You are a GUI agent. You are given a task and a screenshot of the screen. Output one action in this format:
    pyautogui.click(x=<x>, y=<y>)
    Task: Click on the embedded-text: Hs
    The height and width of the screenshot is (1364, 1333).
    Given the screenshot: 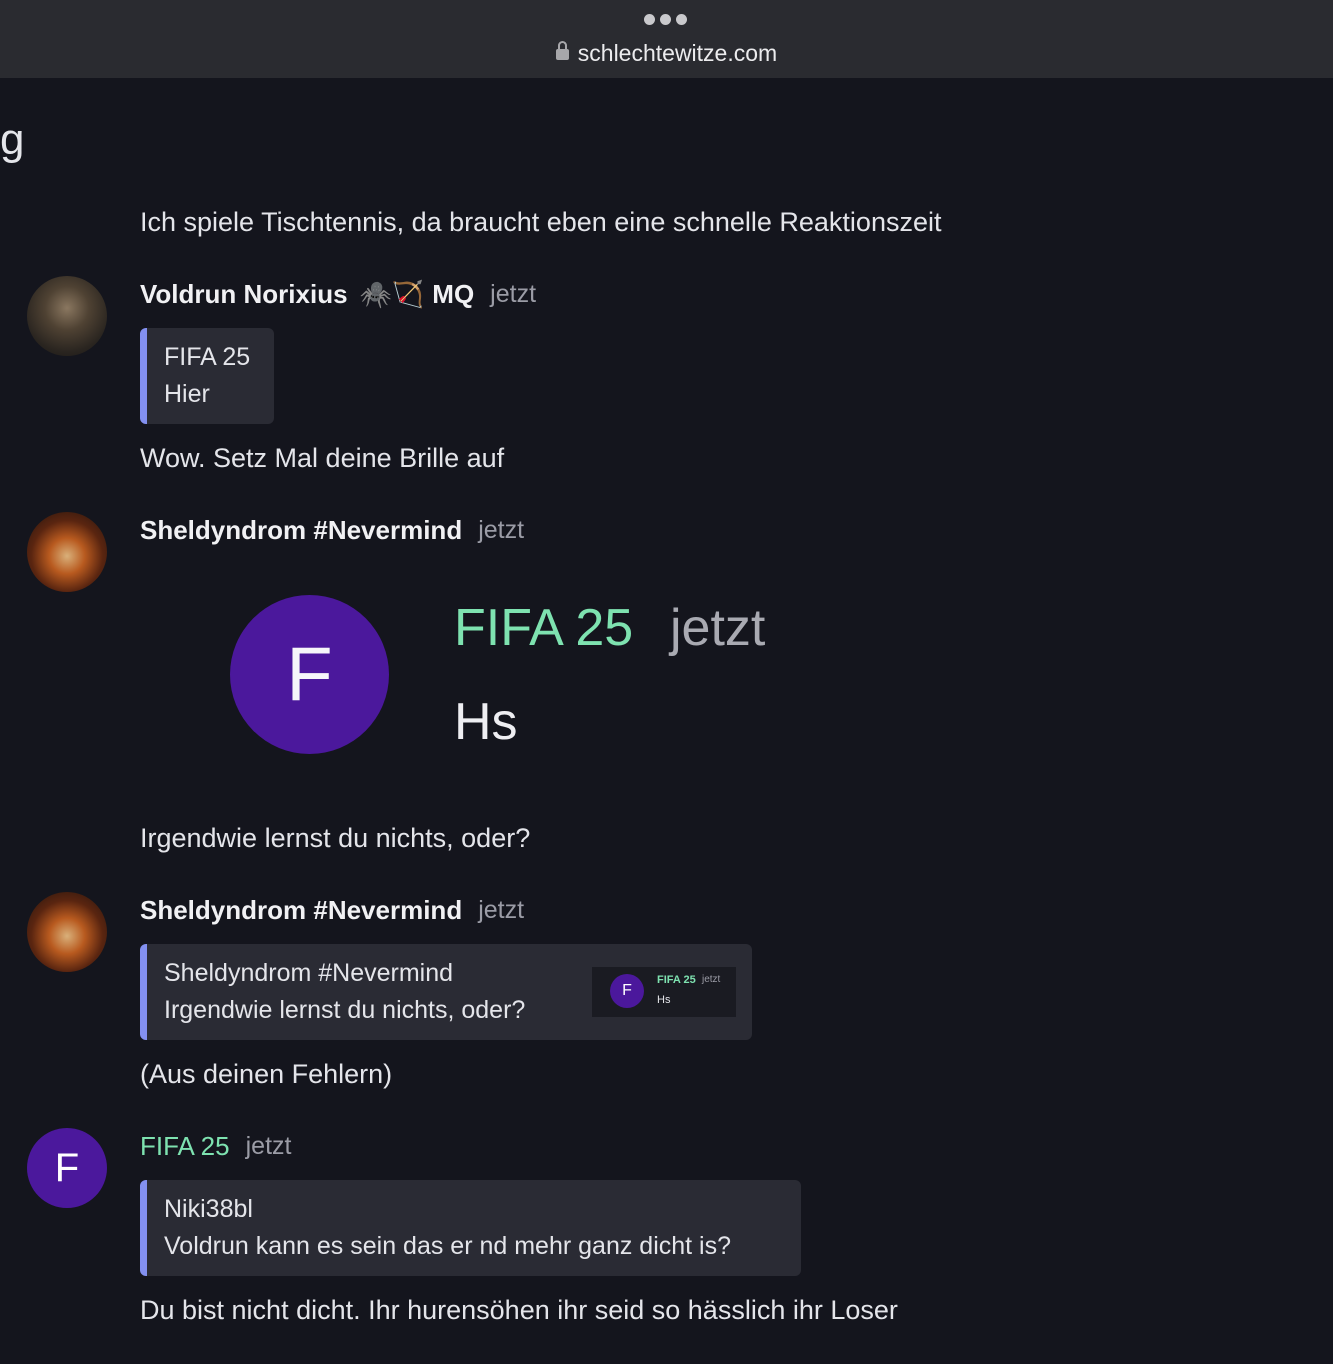 What is the action you would take?
    pyautogui.click(x=486, y=722)
    